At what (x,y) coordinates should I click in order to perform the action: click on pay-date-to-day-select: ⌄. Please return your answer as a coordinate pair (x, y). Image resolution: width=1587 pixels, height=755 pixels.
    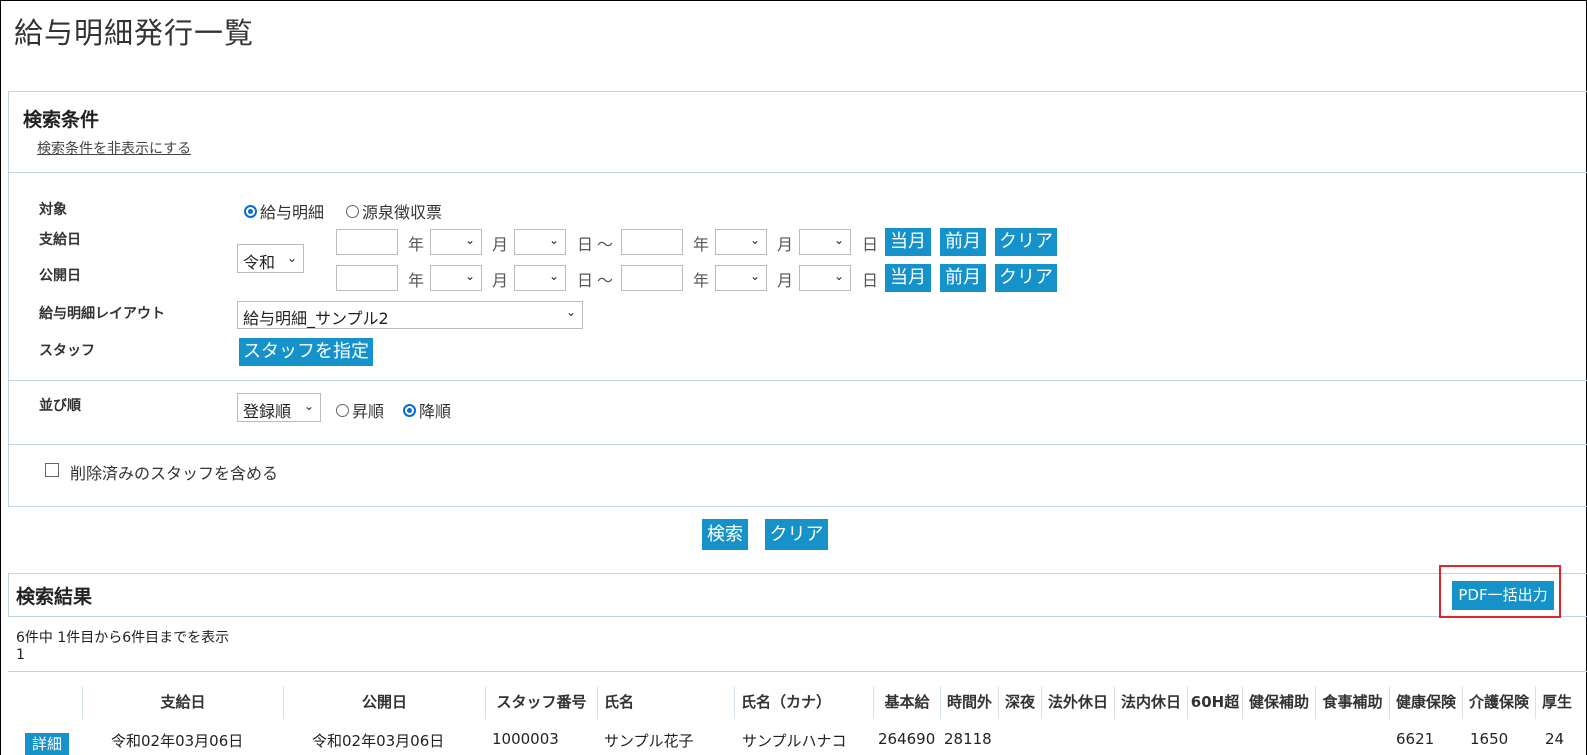
    Looking at the image, I should click on (825, 242).